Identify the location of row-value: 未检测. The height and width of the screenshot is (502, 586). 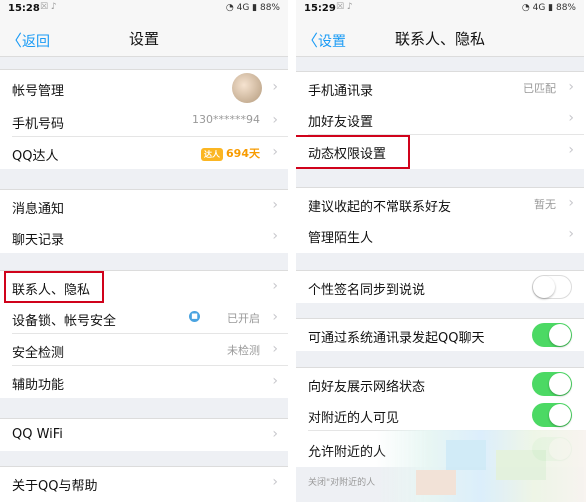
(243, 350).